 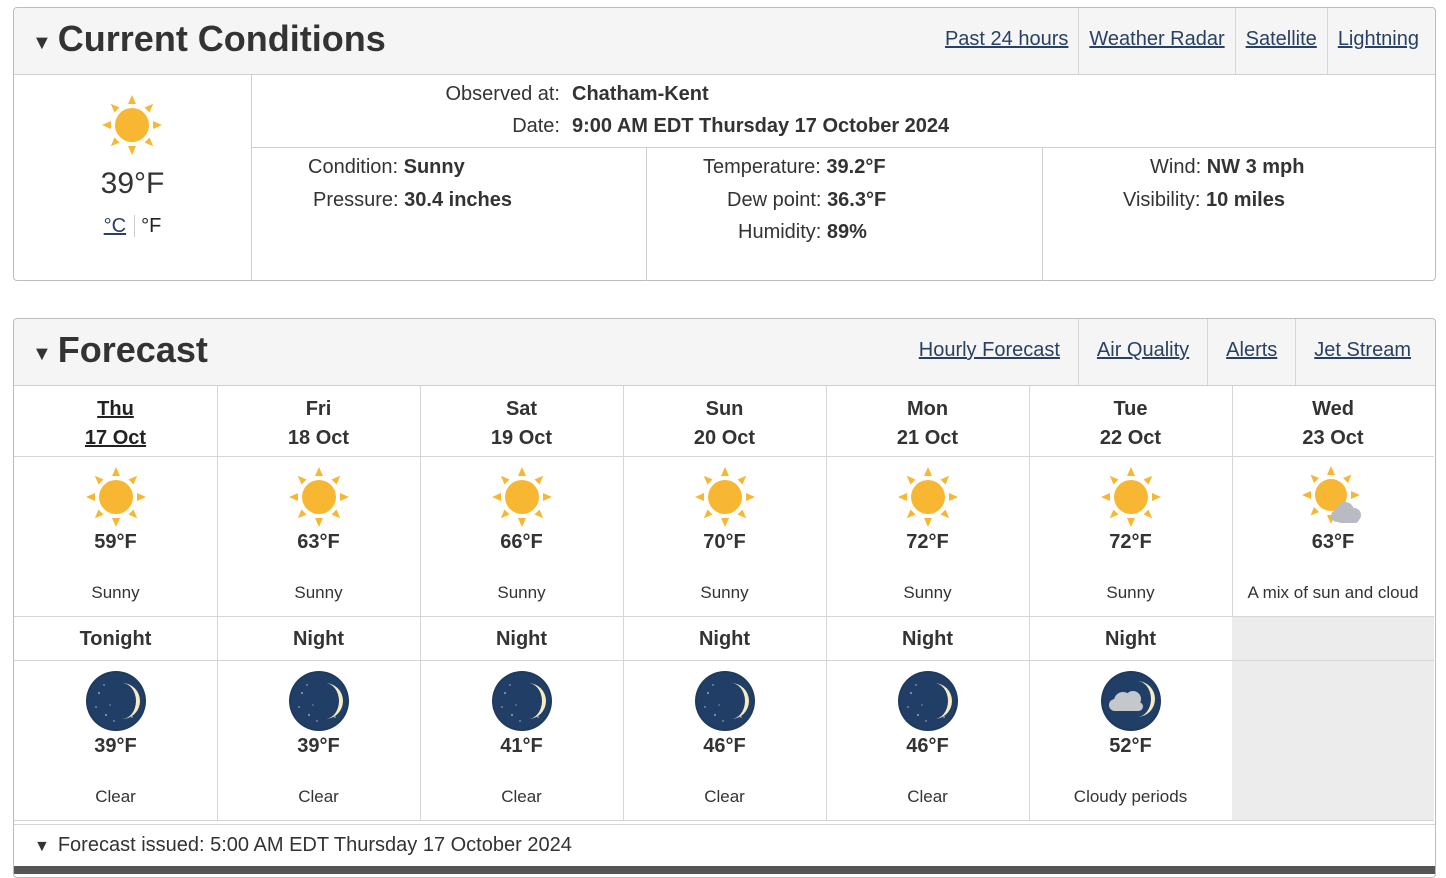 I want to click on pressure-label: Pressure:, so click(x=356, y=200).